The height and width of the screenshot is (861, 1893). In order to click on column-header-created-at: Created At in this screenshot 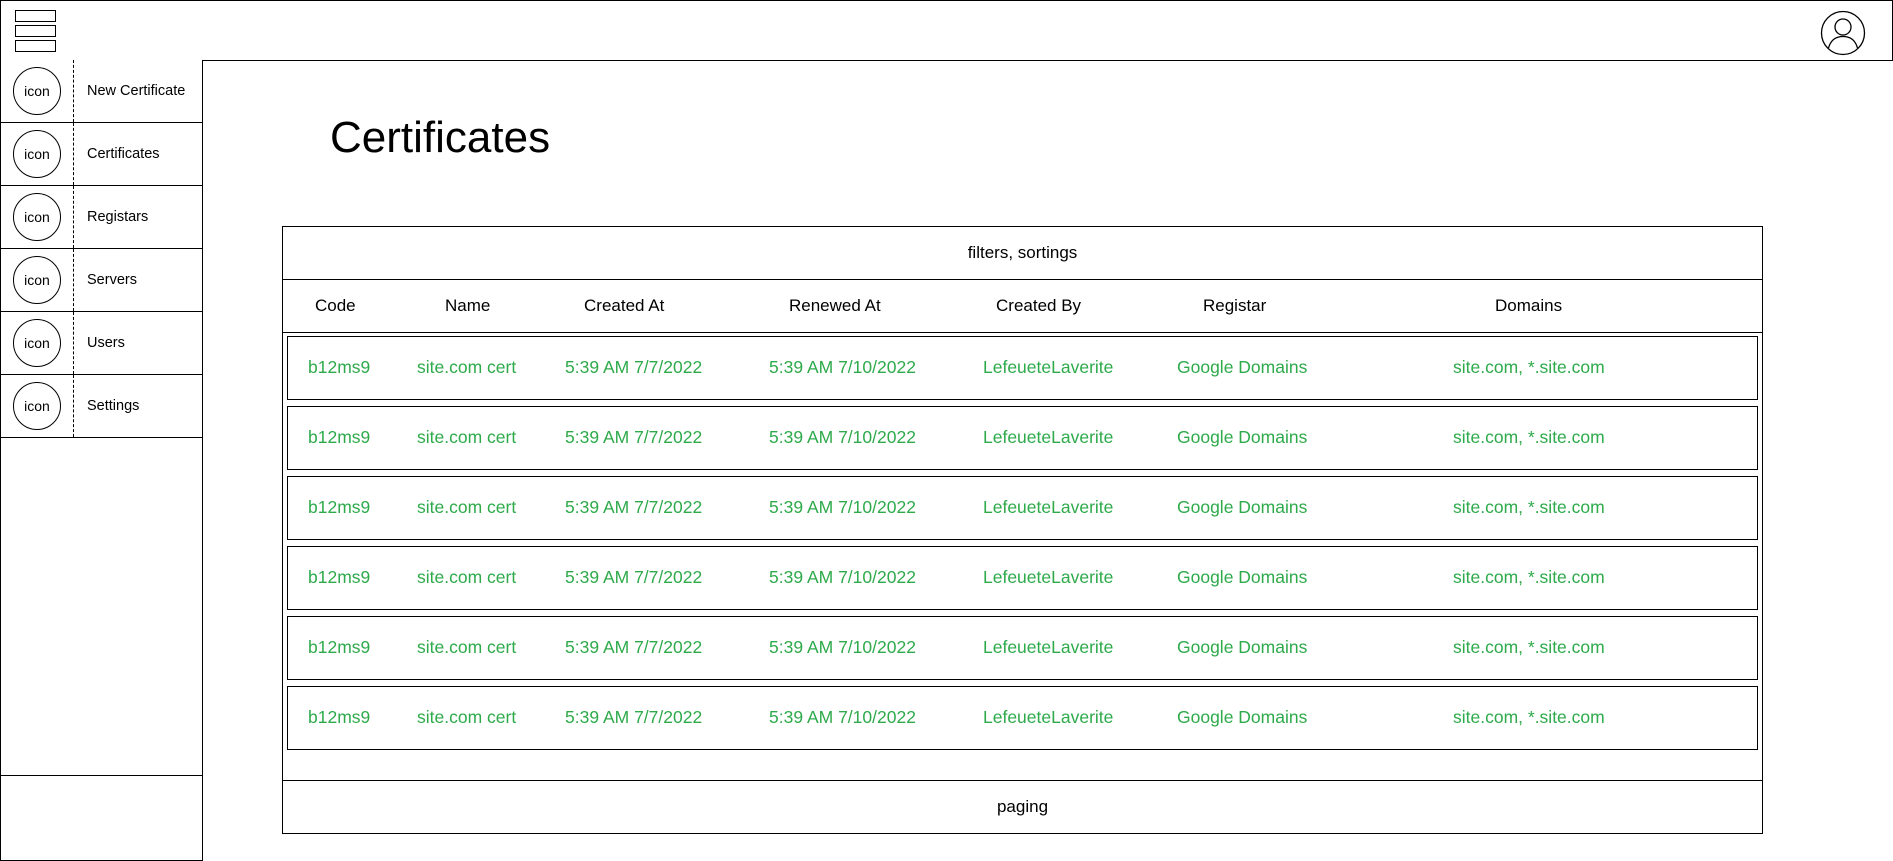, I will do `click(624, 306)`.